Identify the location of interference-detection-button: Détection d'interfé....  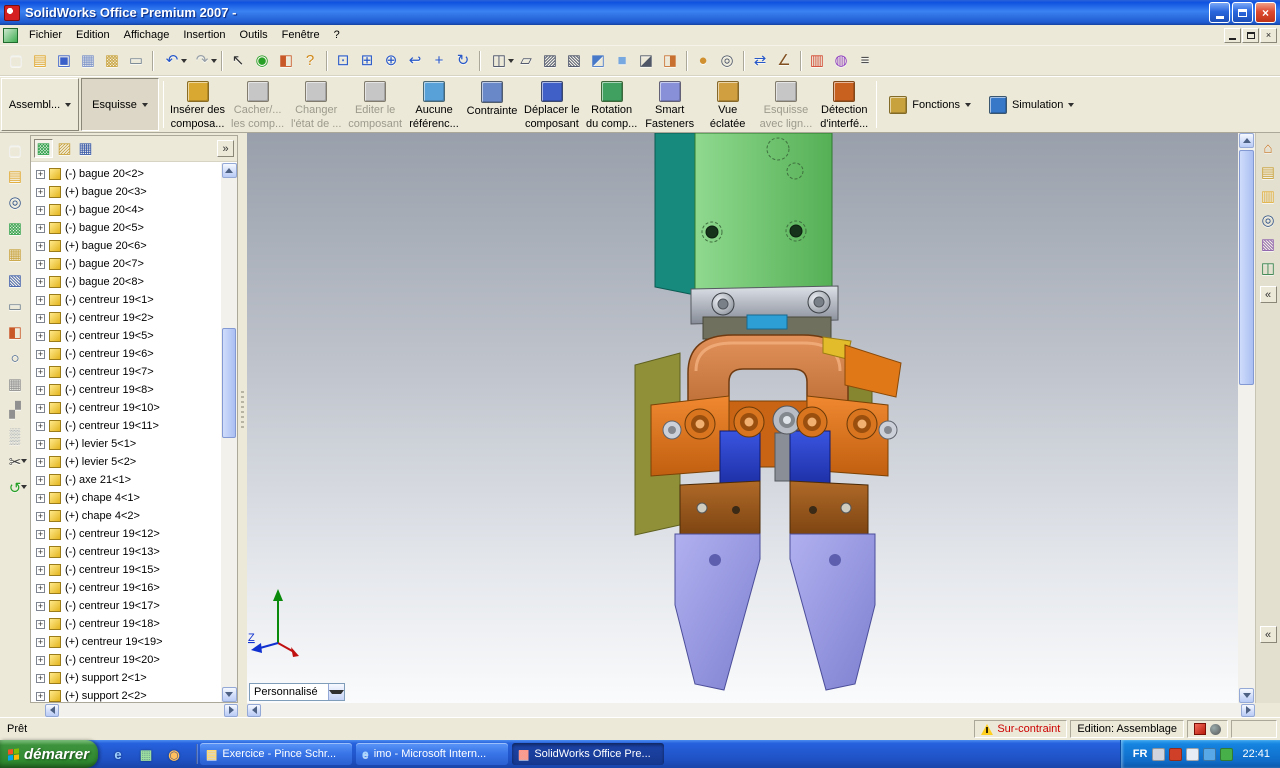
(844, 104).